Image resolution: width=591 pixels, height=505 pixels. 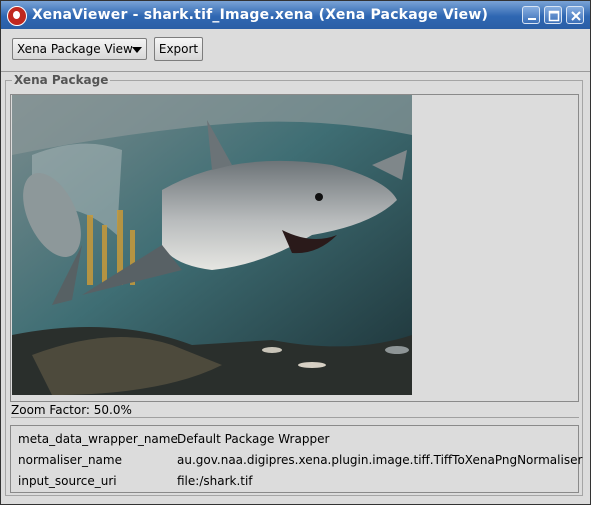 I want to click on metadata-key: input_source_uri, so click(x=67, y=481).